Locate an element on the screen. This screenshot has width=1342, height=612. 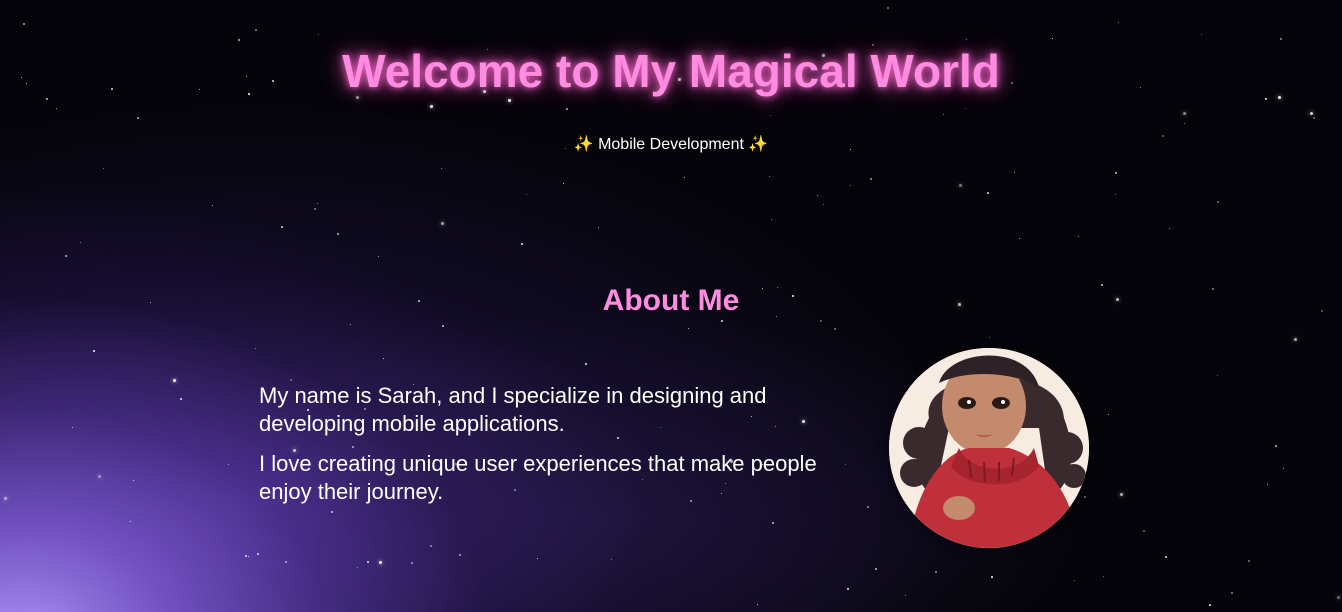
subtitle-text: Mobile Development is located at coordinates (671, 144).